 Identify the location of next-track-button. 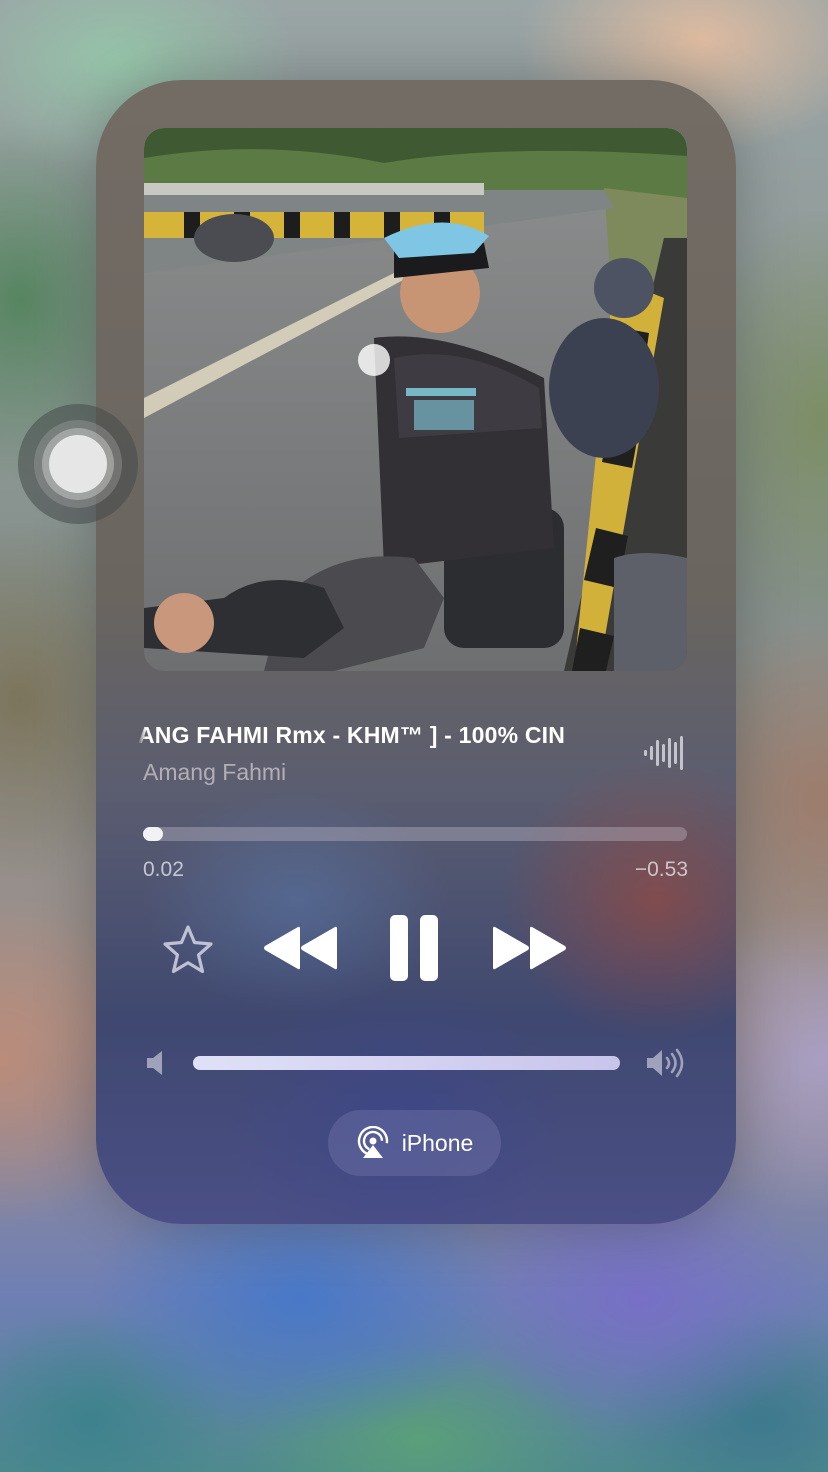
(530, 948).